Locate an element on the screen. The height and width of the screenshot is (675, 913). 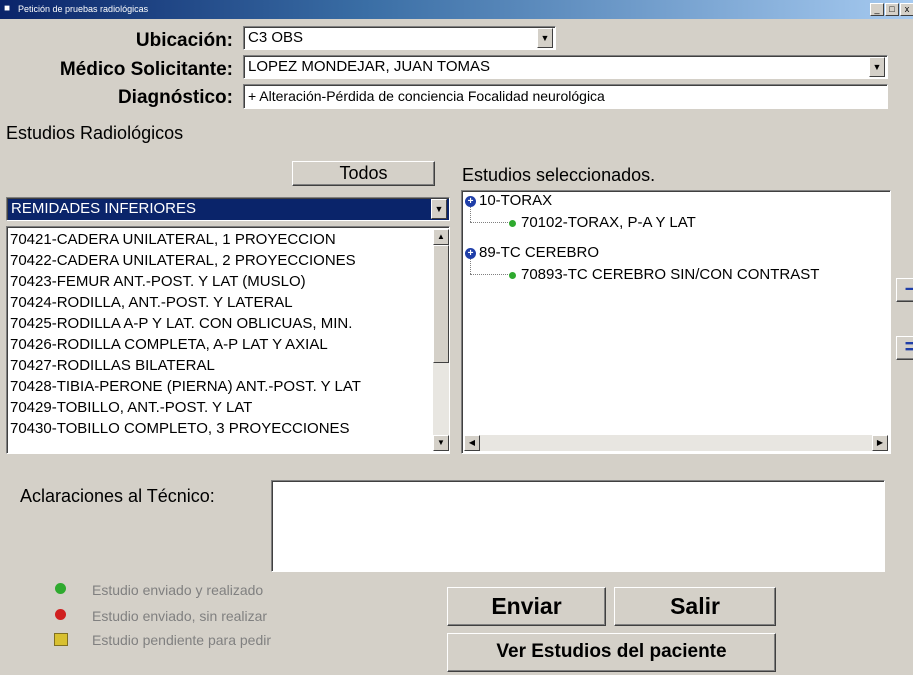
green-status-icon is located at coordinates (60, 588).